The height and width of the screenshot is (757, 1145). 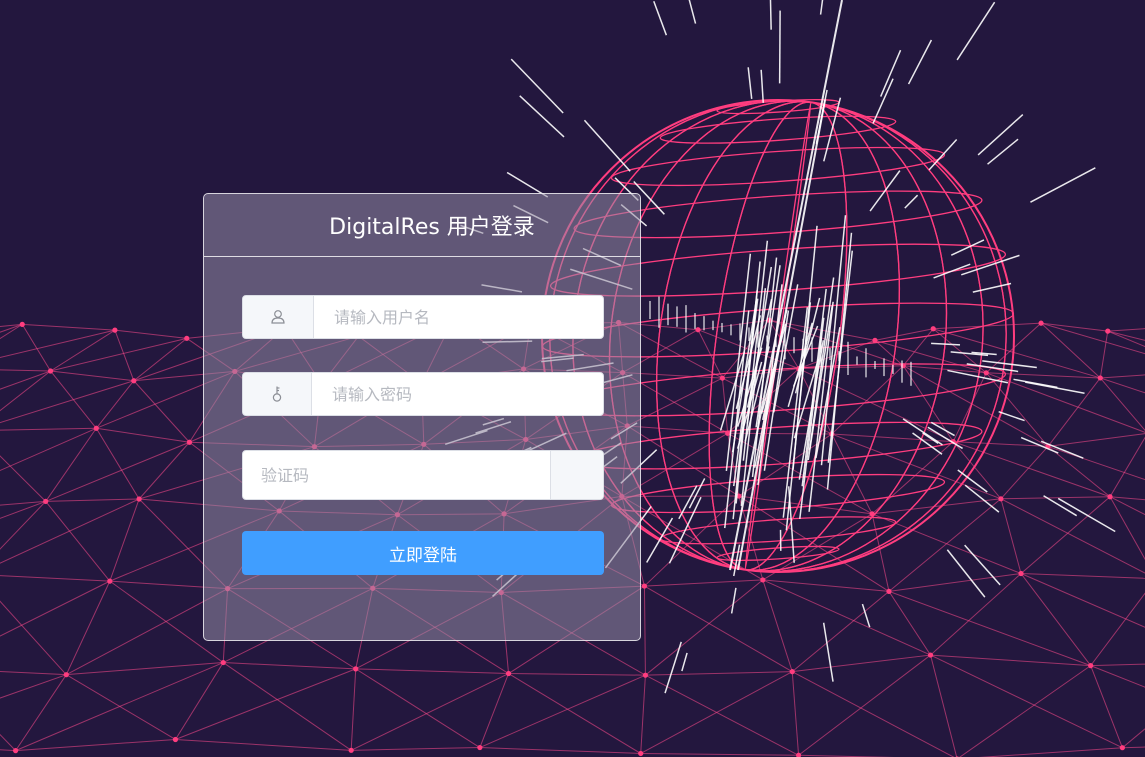 I want to click on captcha-field, so click(x=423, y=475).